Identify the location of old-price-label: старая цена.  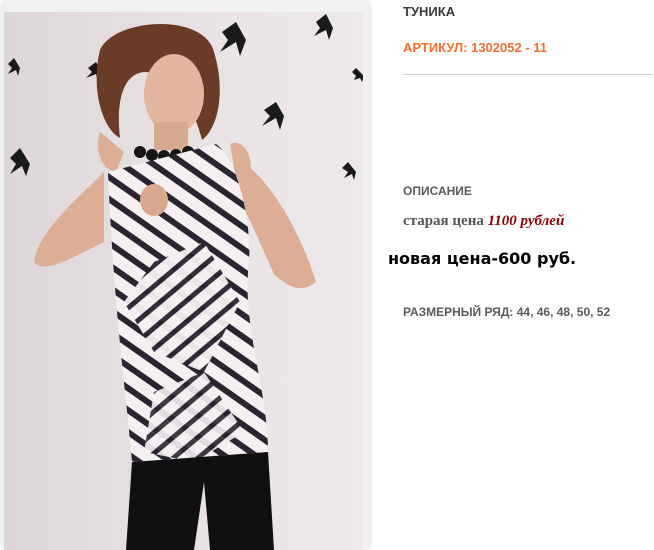
(445, 221).